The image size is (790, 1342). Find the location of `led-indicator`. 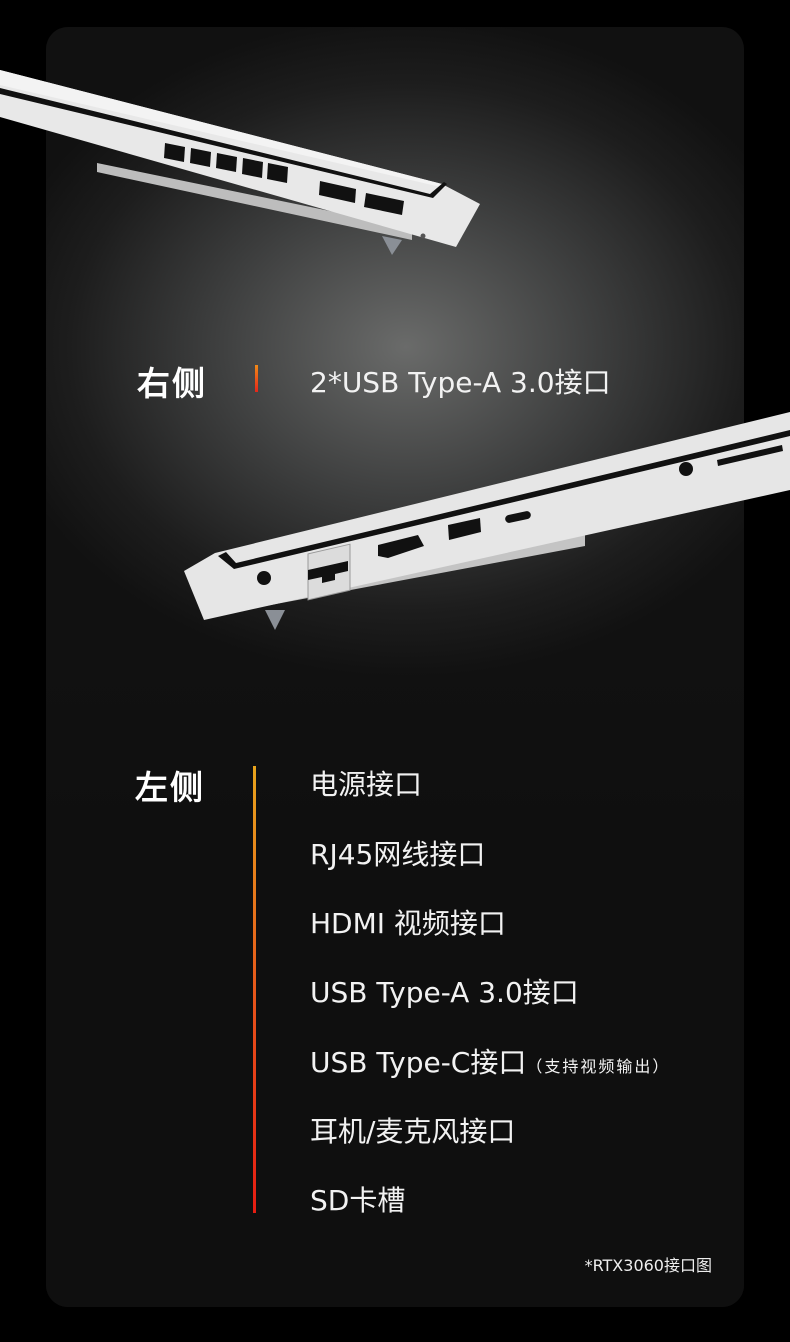

led-indicator is located at coordinates (423, 236).